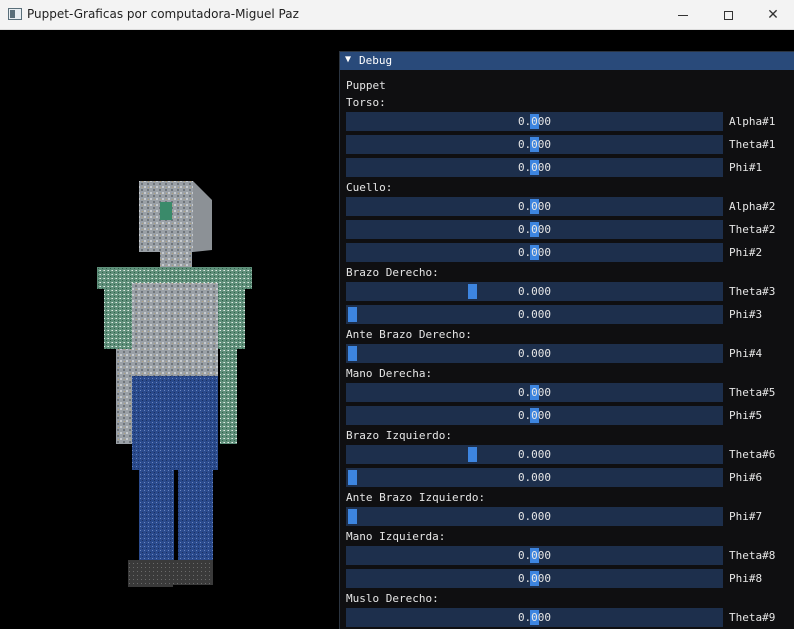 The height and width of the screenshot is (629, 794). Describe the element at coordinates (366, 102) in the screenshot. I see `section-label: Torso:` at that location.